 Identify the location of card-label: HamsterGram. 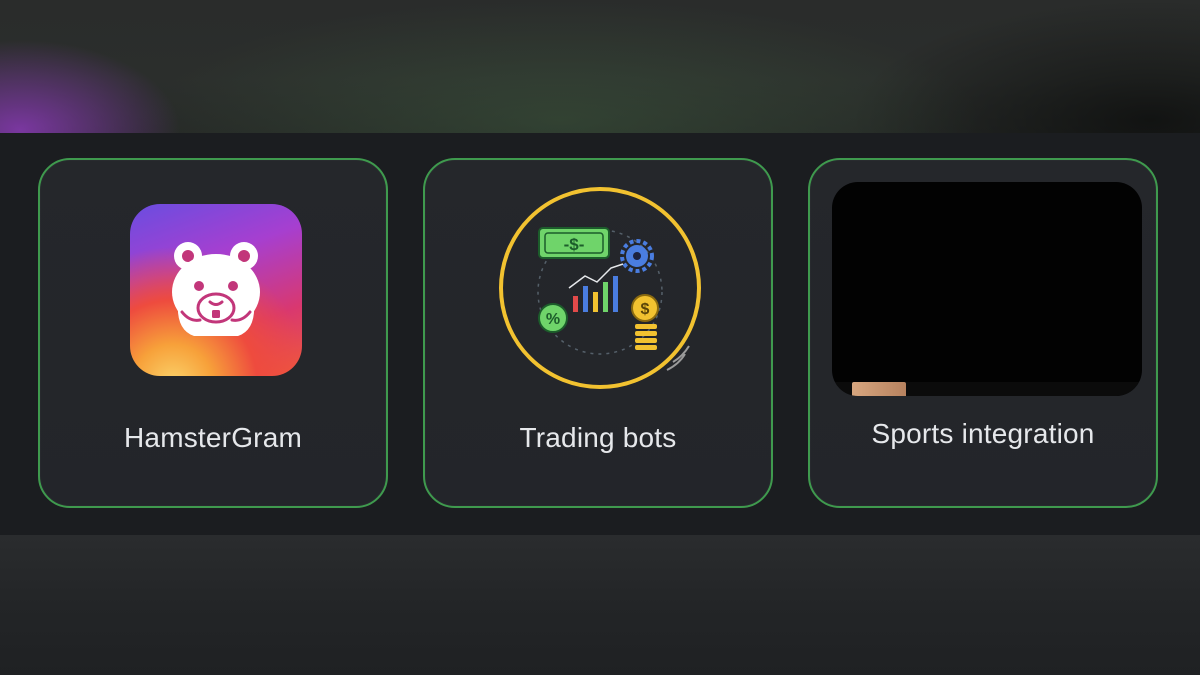
(213, 437).